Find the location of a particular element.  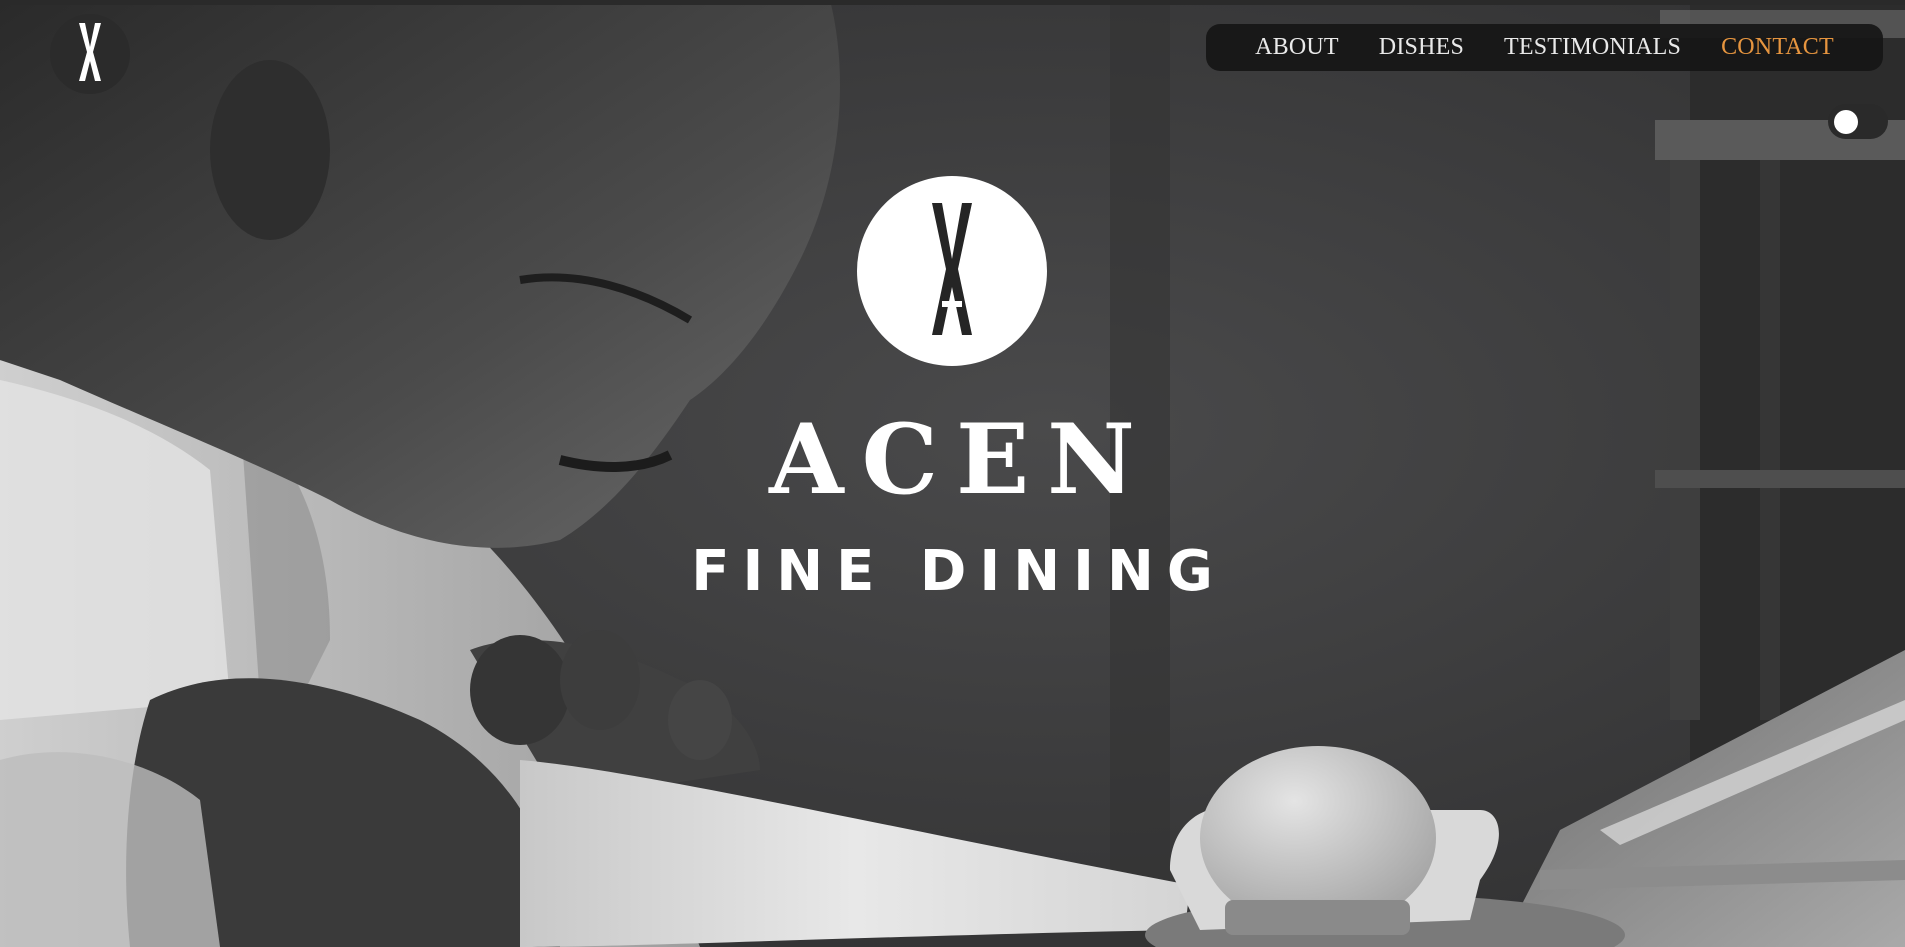

brand-tagline: FINE DINING is located at coordinates (958, 571).